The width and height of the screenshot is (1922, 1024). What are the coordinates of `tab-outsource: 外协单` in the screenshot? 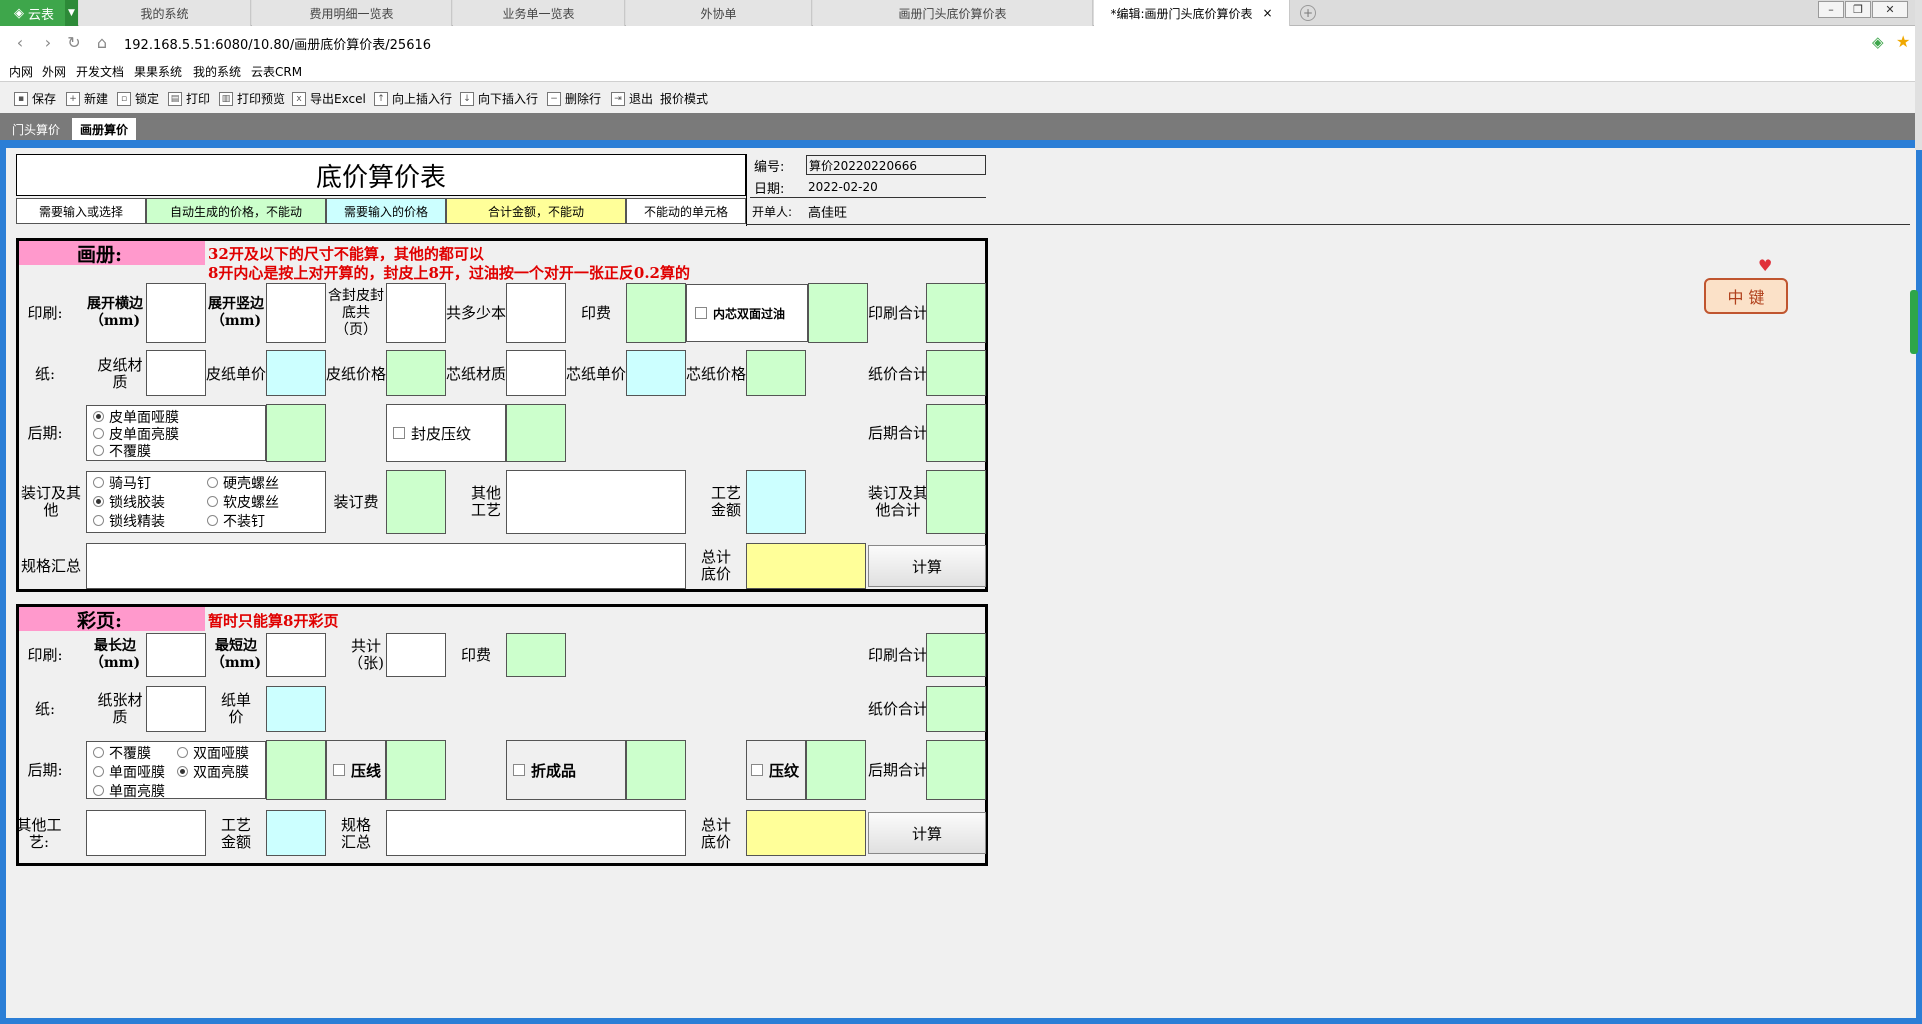 It's located at (719, 13).